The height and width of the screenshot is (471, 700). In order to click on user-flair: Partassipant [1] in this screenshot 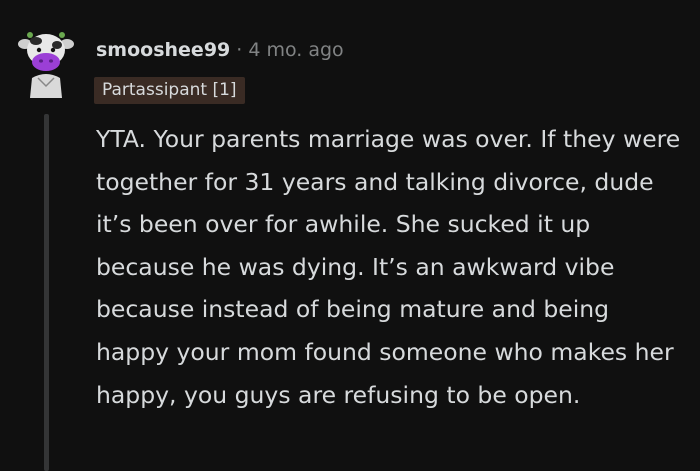, I will do `click(169, 90)`.